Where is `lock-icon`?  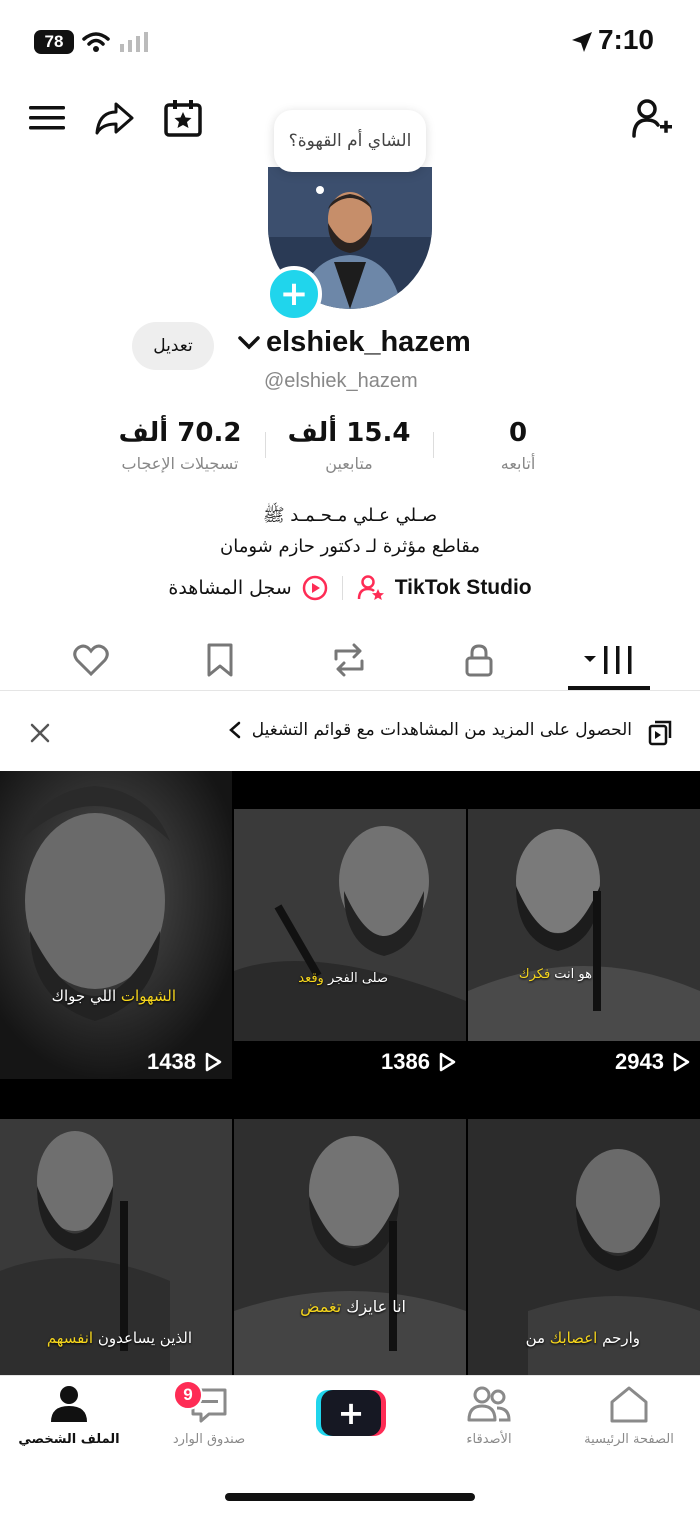 lock-icon is located at coordinates (479, 660).